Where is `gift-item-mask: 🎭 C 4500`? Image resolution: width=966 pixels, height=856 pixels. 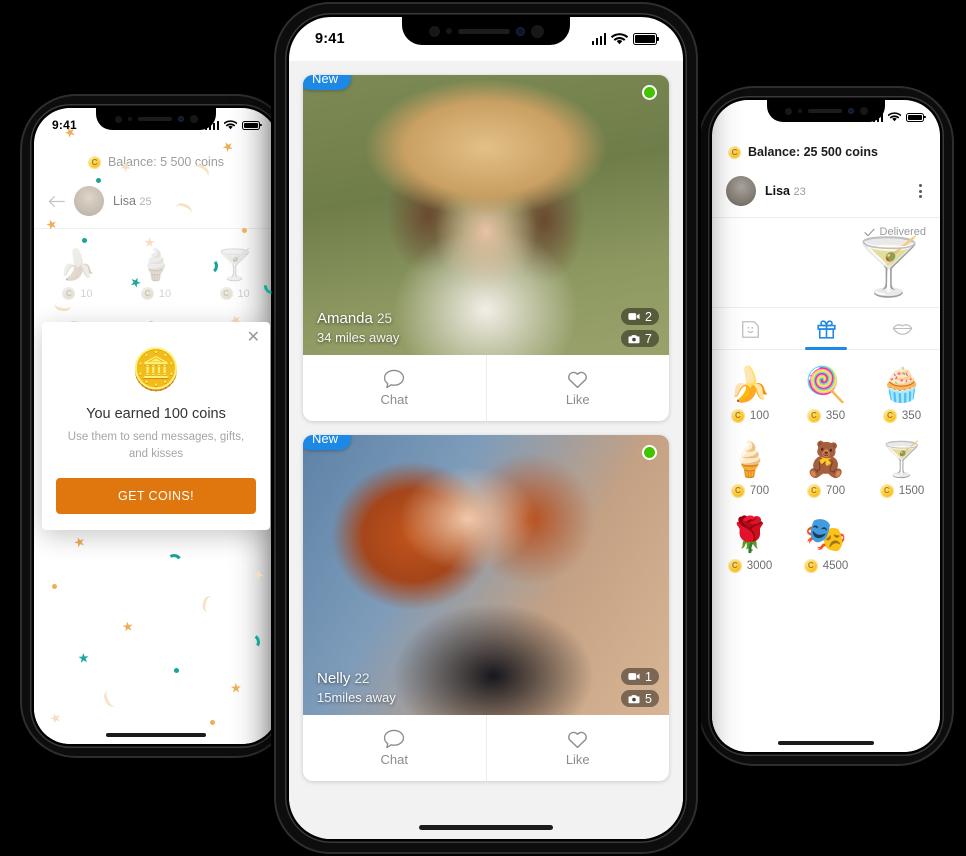 gift-item-mask: 🎭 C 4500 is located at coordinates (826, 545).